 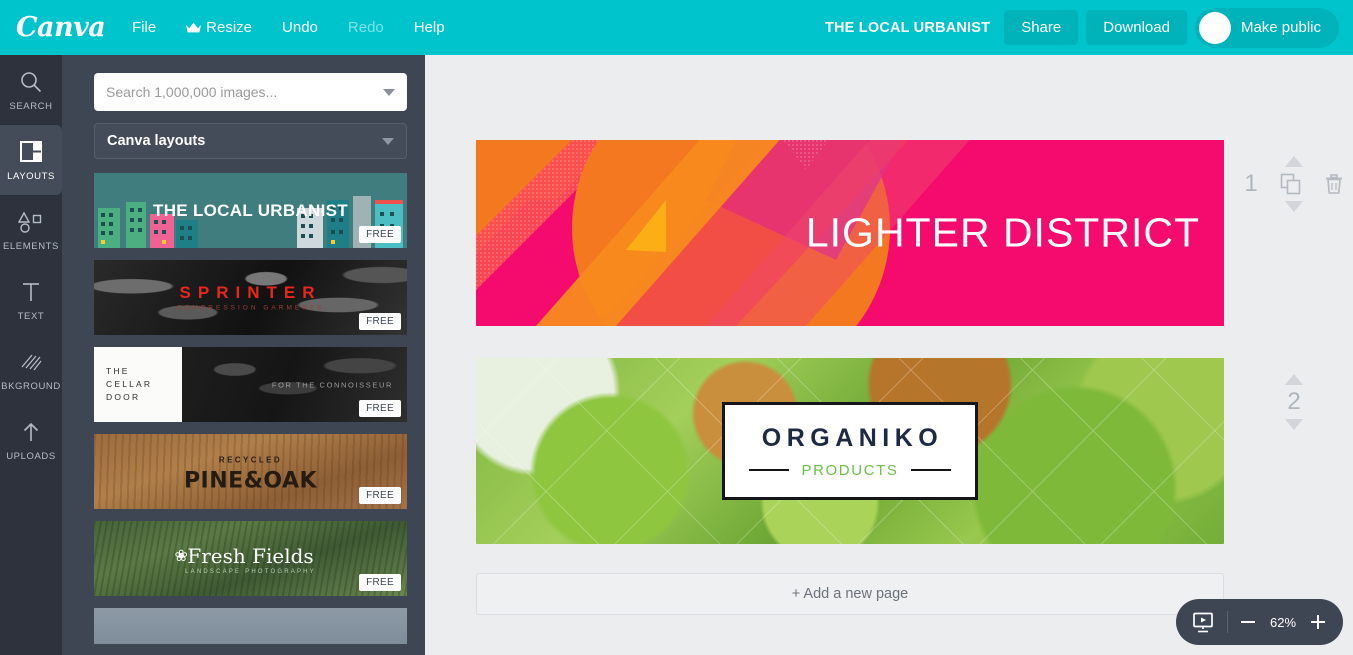 I want to click on presentation-icon, so click(x=1203, y=622).